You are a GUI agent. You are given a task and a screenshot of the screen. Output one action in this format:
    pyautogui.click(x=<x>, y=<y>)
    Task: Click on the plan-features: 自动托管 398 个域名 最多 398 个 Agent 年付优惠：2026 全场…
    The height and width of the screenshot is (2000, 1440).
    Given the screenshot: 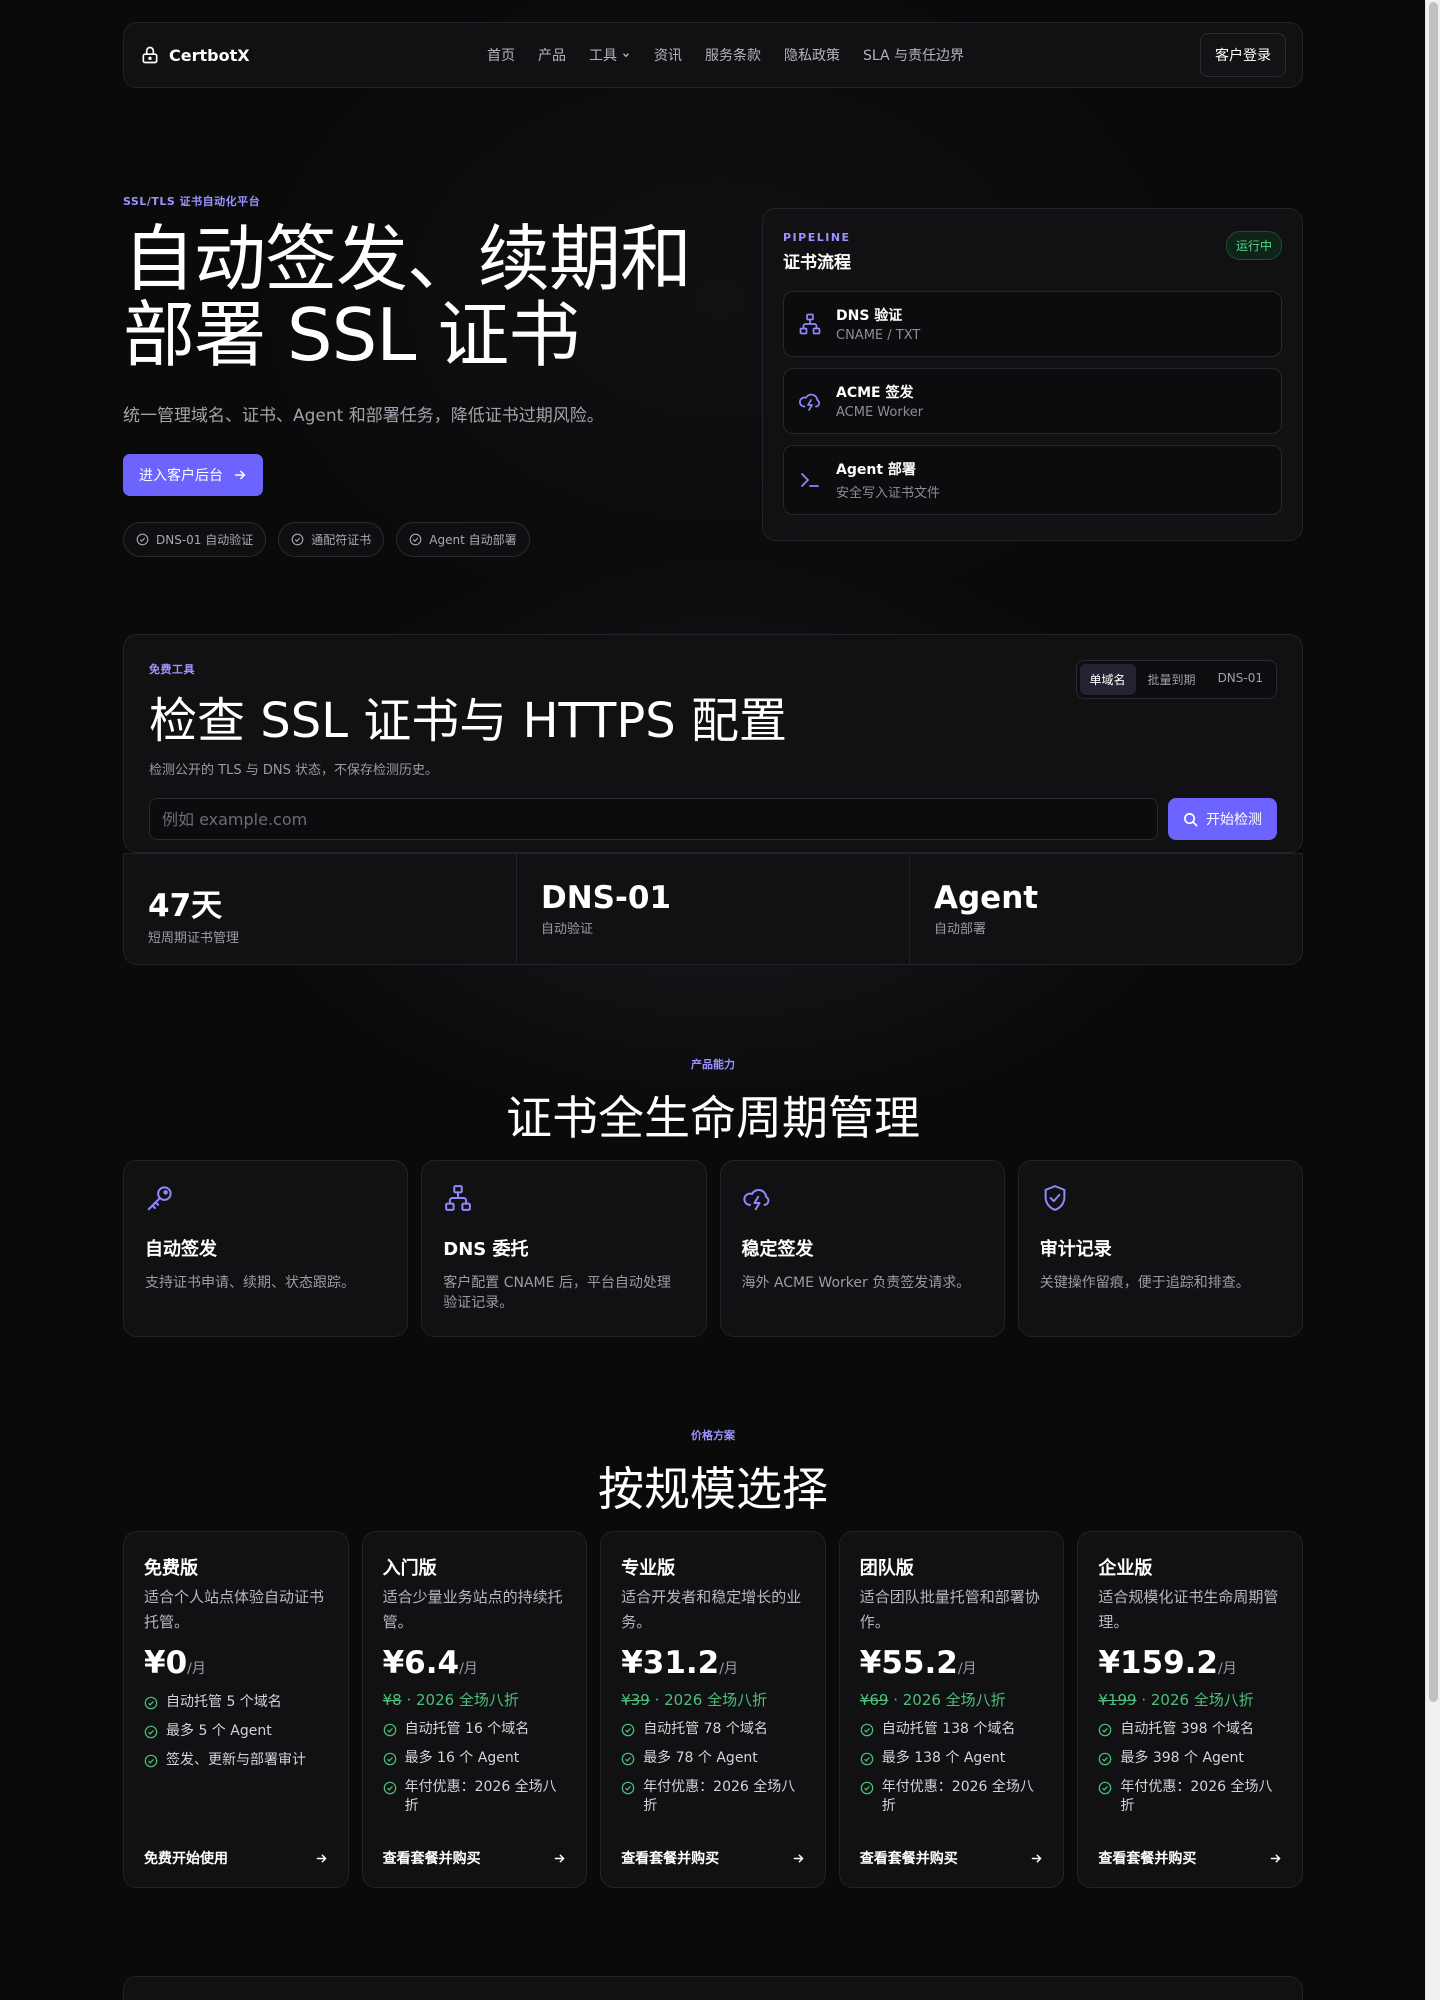 What is the action you would take?
    pyautogui.click(x=1190, y=1768)
    